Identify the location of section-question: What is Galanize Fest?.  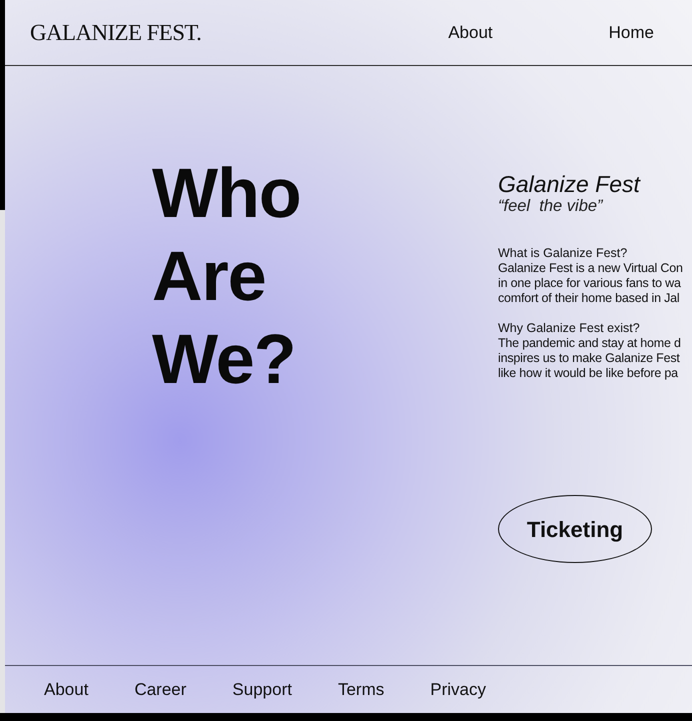
(563, 253).